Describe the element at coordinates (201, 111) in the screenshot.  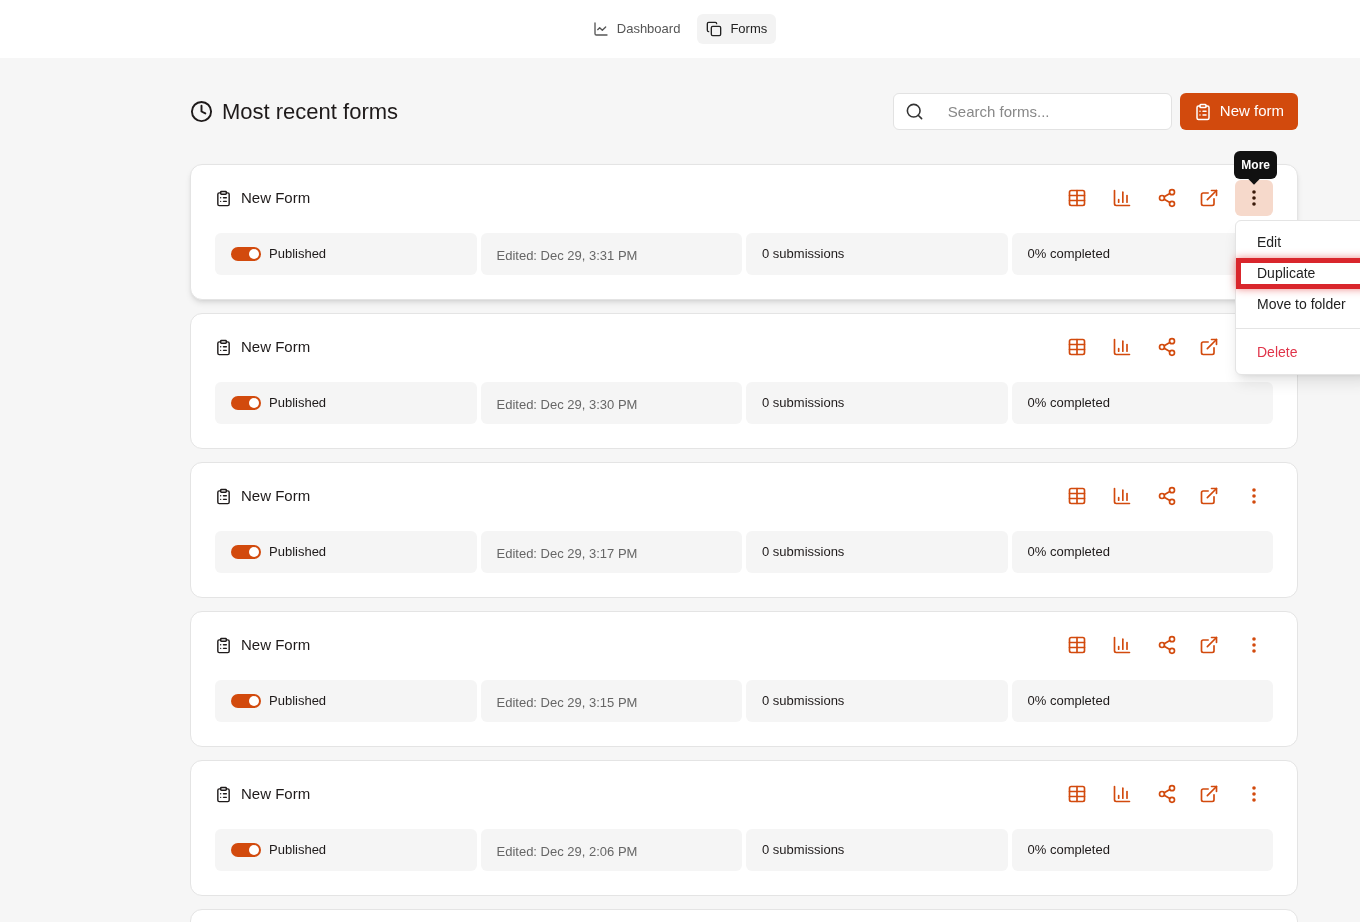
I see `clock-icon` at that location.